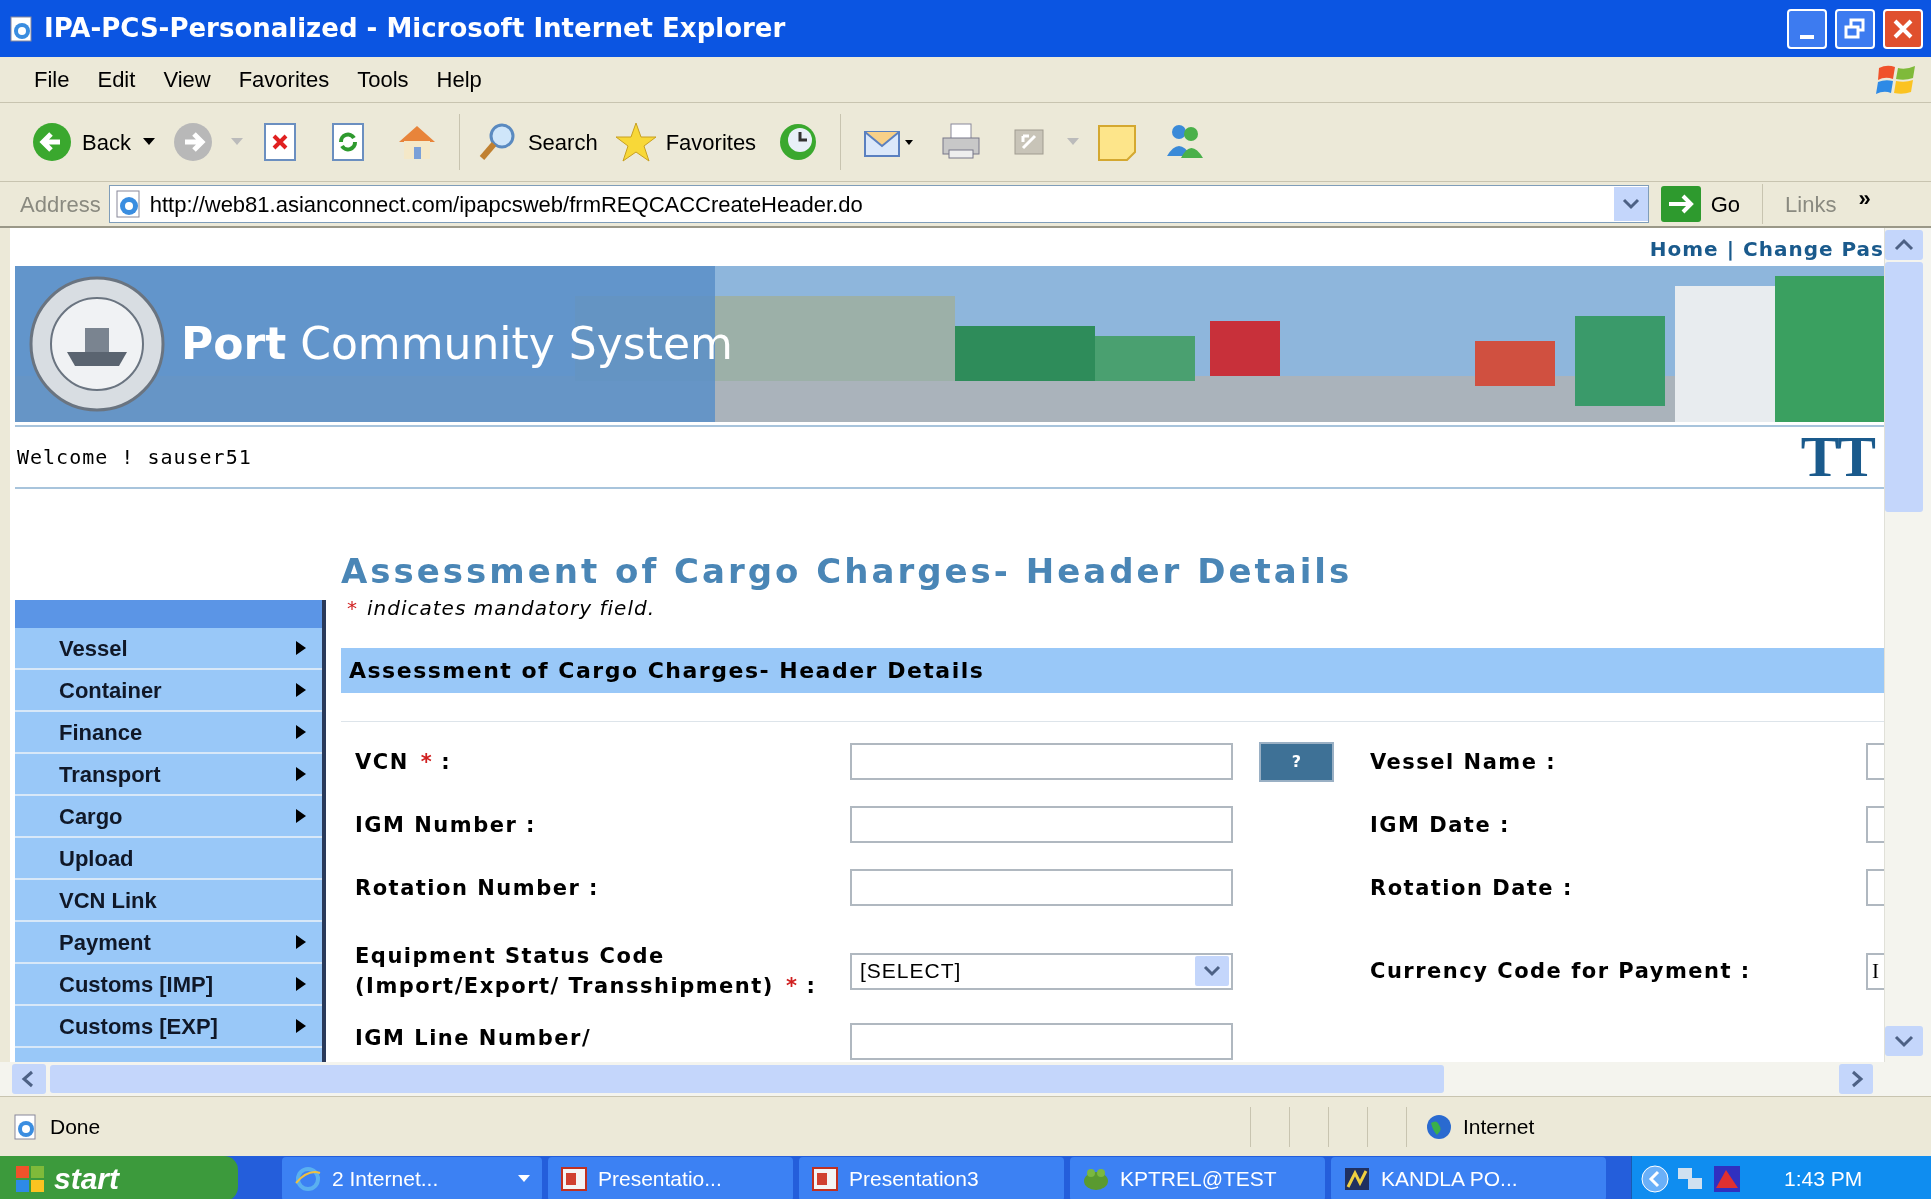 The height and width of the screenshot is (1199, 1931). What do you see at coordinates (473, 1038) in the screenshot?
I see `field-label: IGM Line Number/` at bounding box center [473, 1038].